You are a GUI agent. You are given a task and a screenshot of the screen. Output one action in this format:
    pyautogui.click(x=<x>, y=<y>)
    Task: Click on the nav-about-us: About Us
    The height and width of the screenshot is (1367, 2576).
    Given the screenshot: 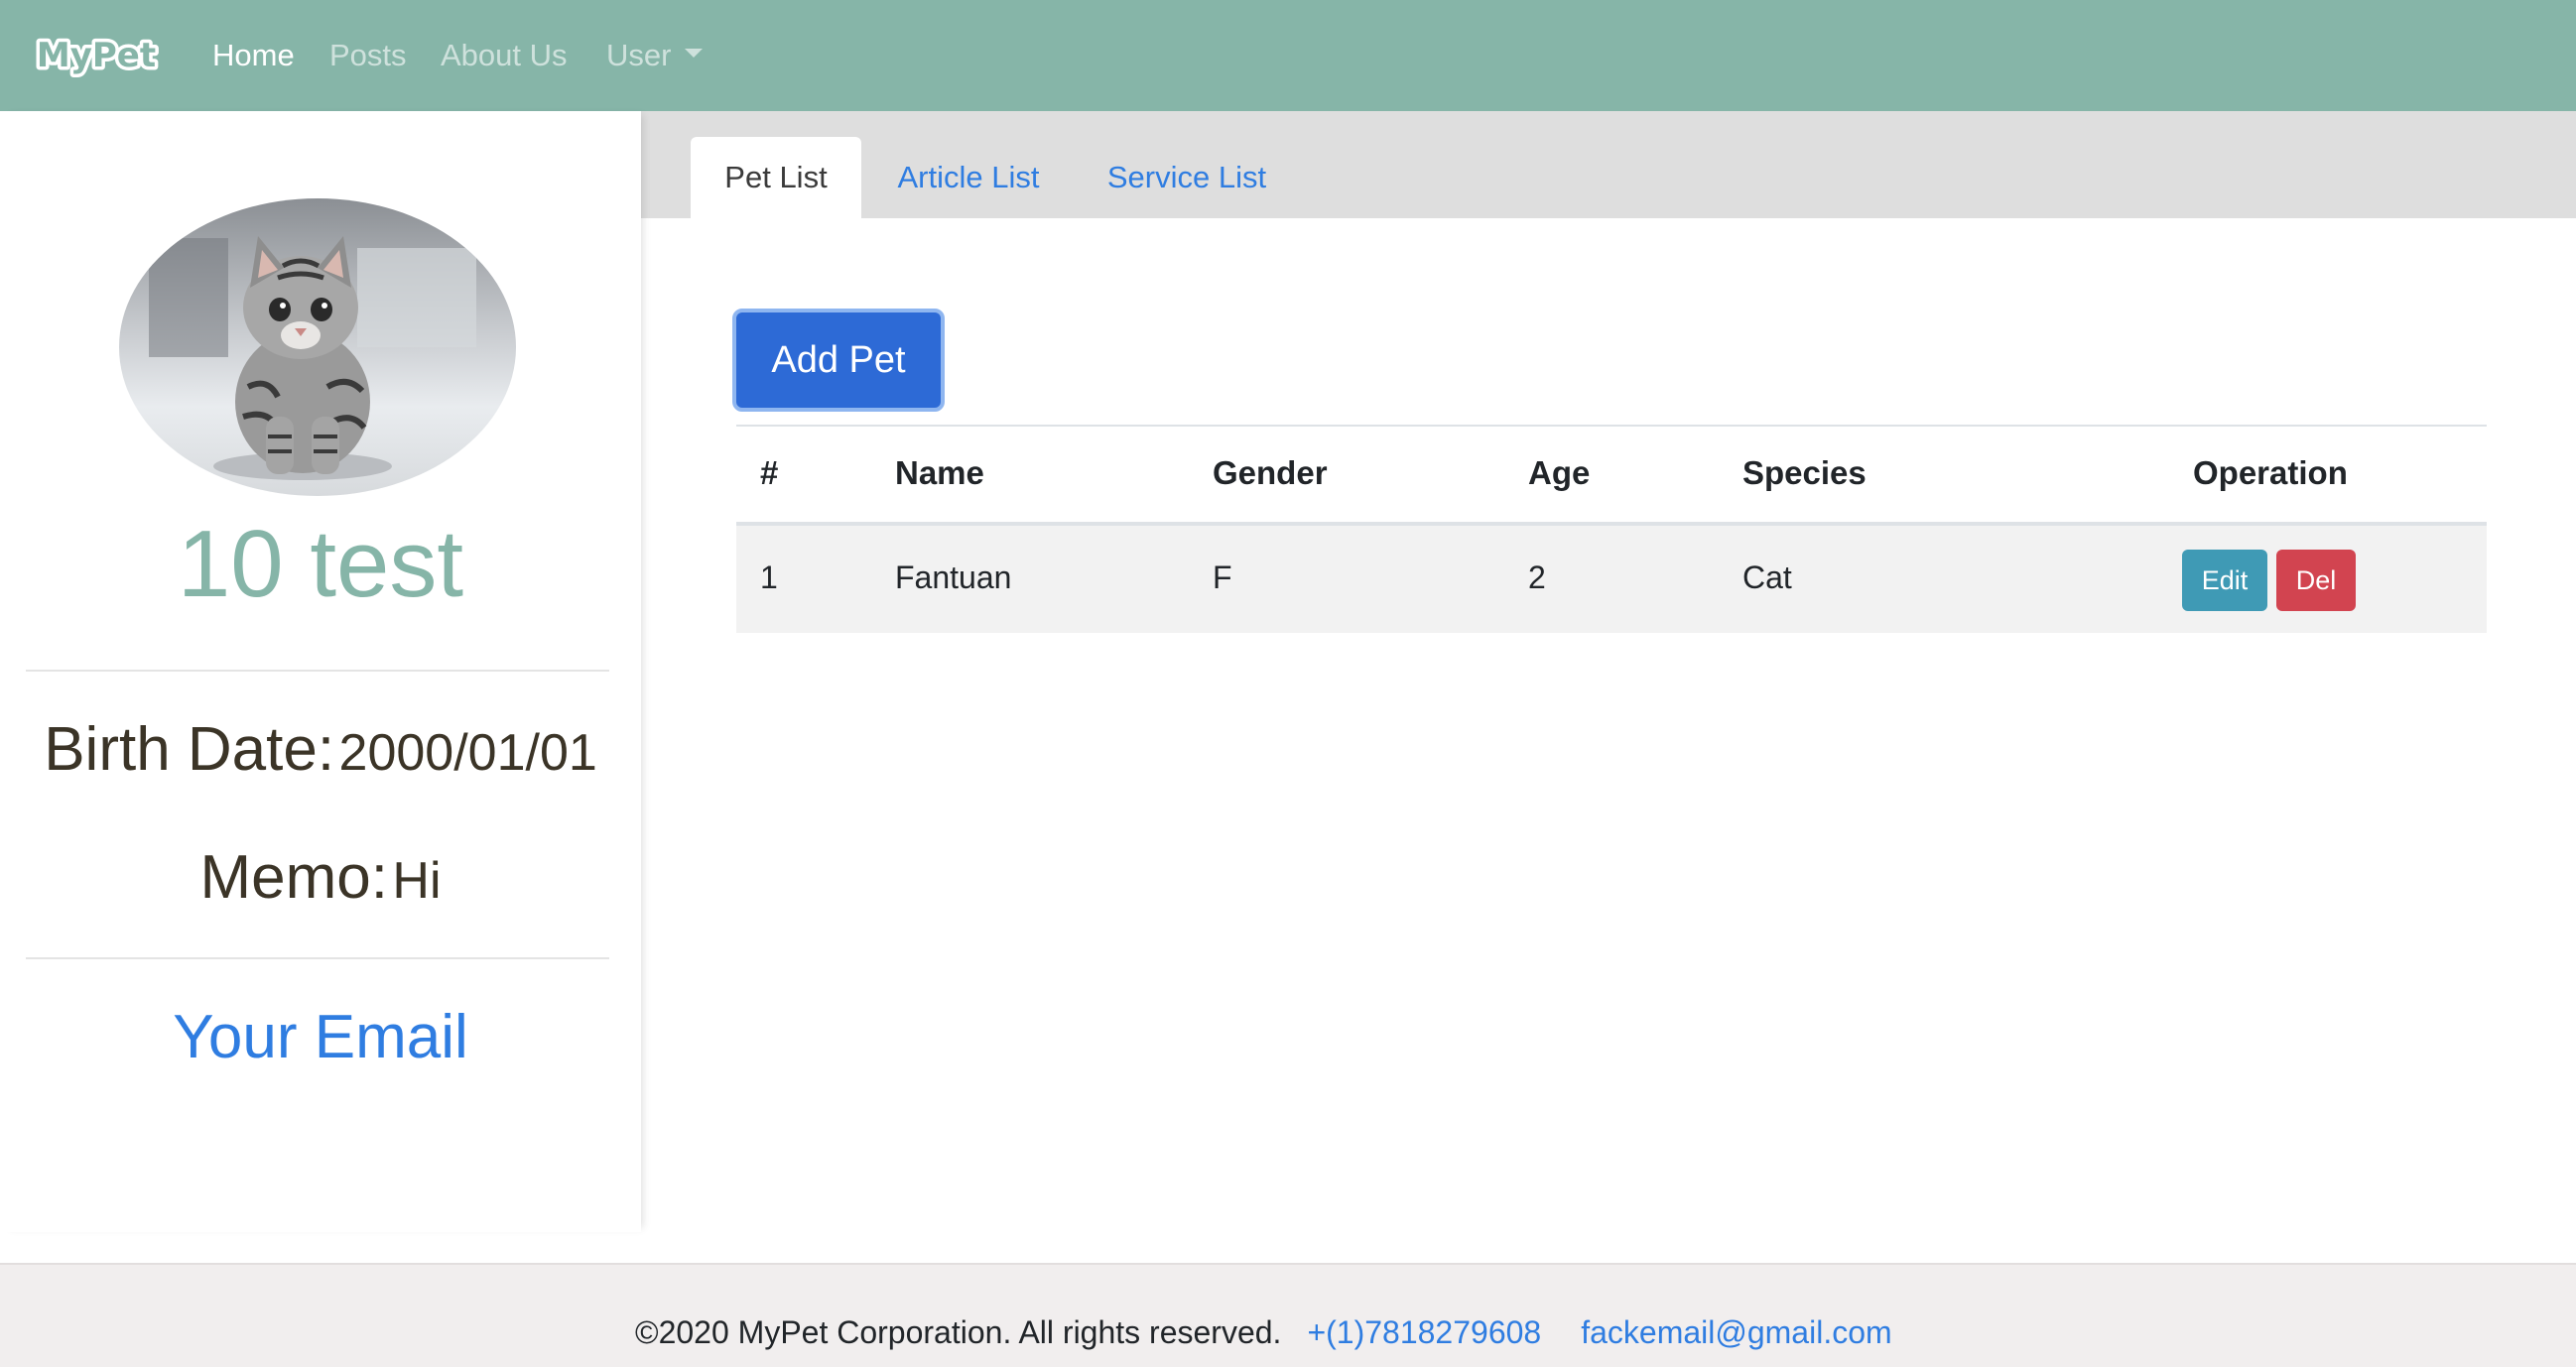 What is the action you would take?
    pyautogui.click(x=505, y=55)
    